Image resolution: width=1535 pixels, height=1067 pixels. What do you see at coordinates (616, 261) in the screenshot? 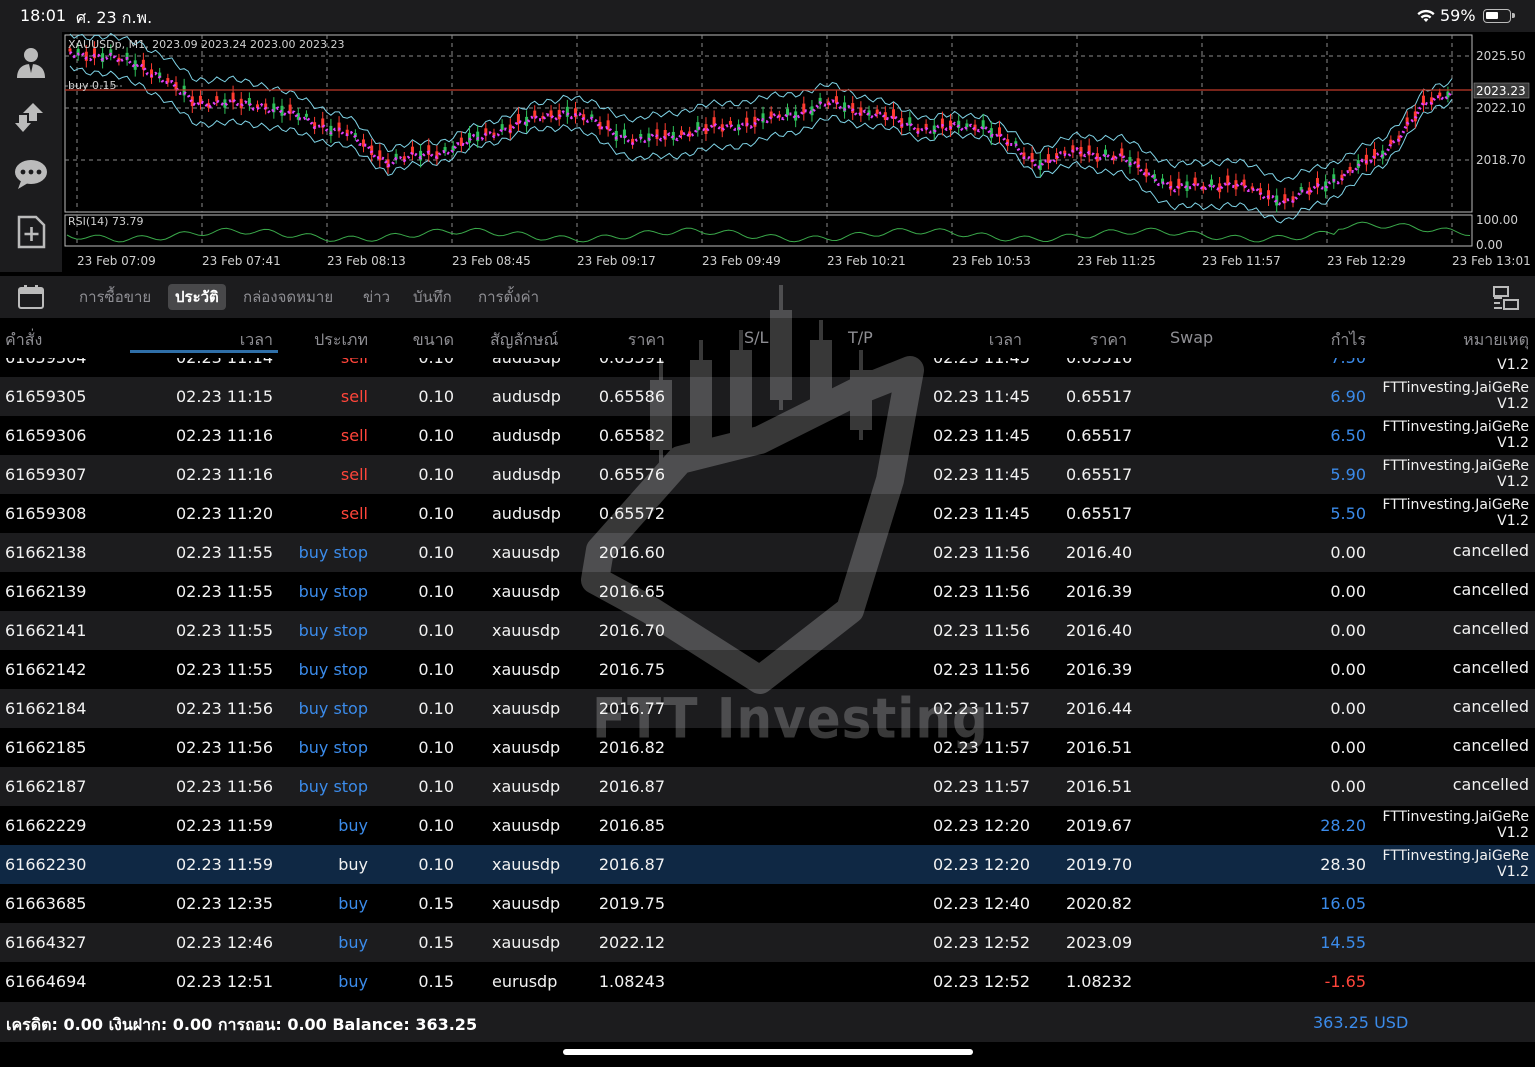
I see `time-tick: 23 Feb 09:17` at bounding box center [616, 261].